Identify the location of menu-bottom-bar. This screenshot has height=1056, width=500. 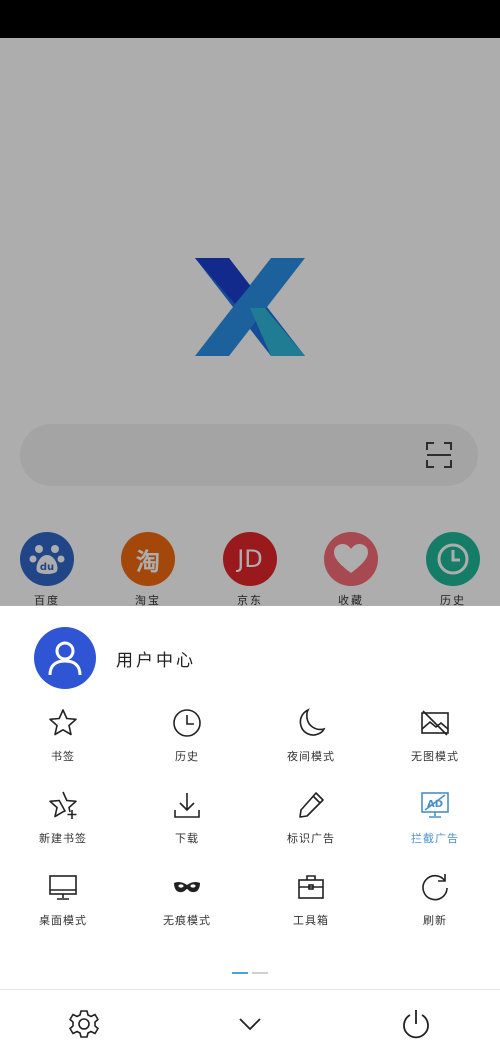
(250, 1022).